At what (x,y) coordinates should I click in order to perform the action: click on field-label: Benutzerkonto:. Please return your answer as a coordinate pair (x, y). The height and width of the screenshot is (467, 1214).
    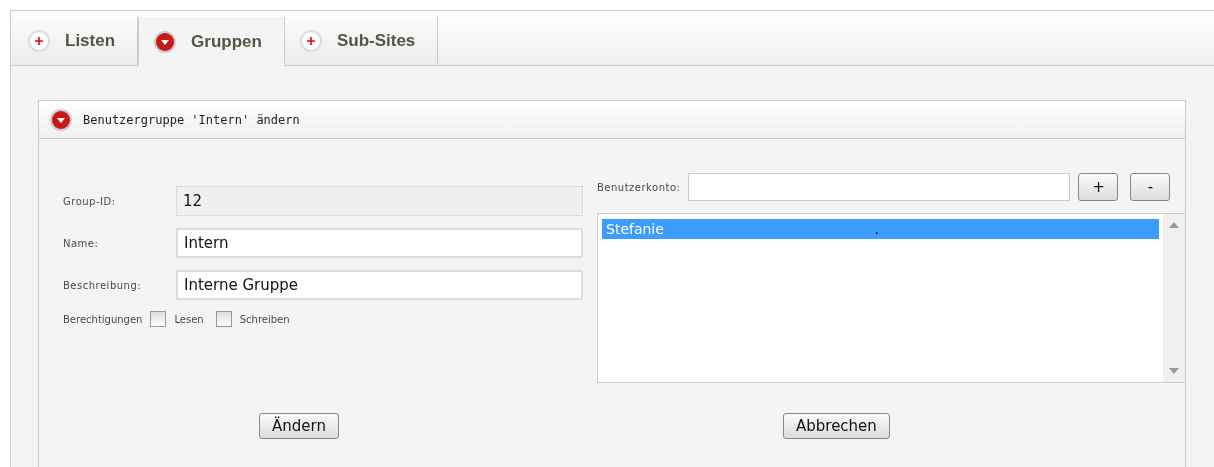
    Looking at the image, I should click on (639, 187).